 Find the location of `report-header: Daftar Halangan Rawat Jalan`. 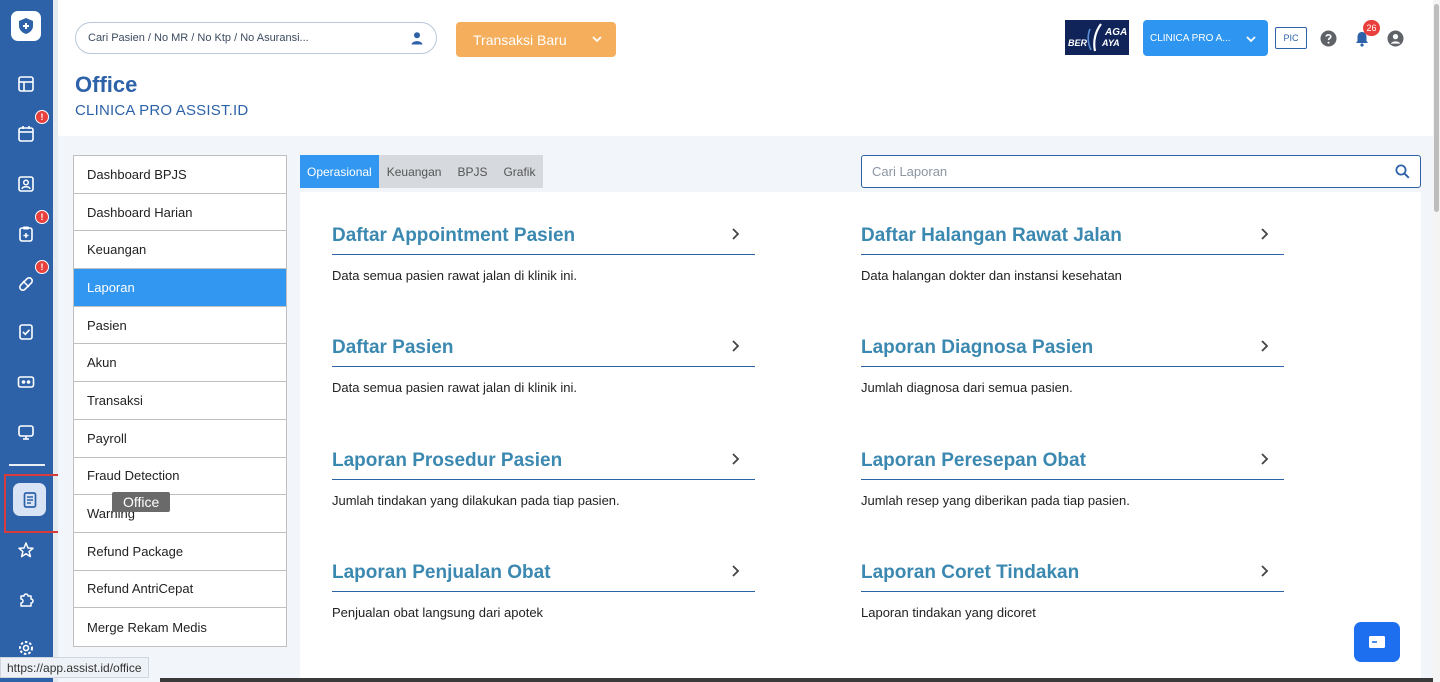

report-header: Daftar Halangan Rawat Jalan is located at coordinates (1072, 236).